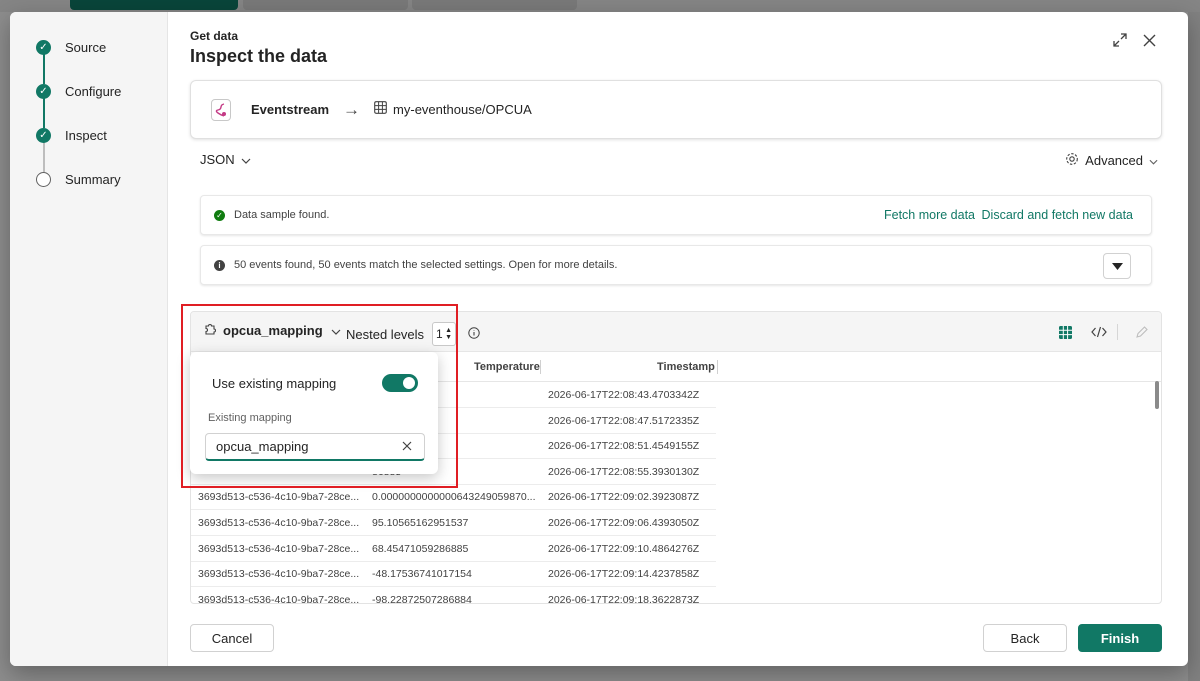 This screenshot has width=1200, height=681. I want to click on cell-timestamp: 2026-06-17T22:09:14.4237858Z, so click(624, 574).